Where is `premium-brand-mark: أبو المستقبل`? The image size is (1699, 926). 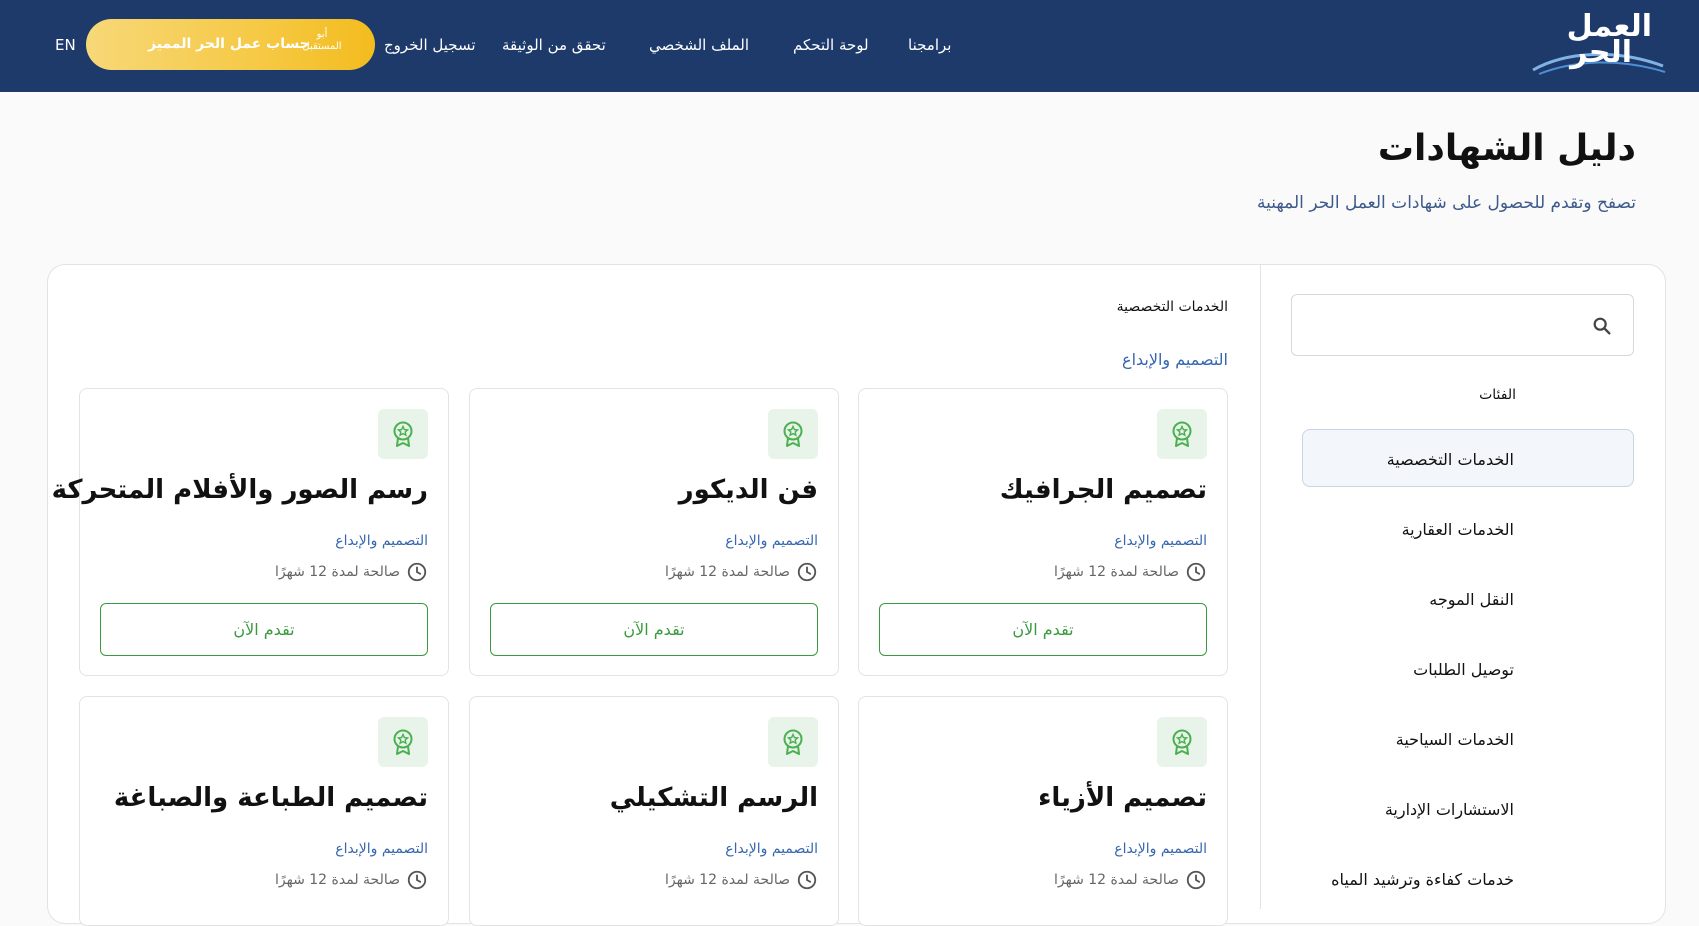
premium-brand-mark: أبو المستقبل is located at coordinates (322, 40).